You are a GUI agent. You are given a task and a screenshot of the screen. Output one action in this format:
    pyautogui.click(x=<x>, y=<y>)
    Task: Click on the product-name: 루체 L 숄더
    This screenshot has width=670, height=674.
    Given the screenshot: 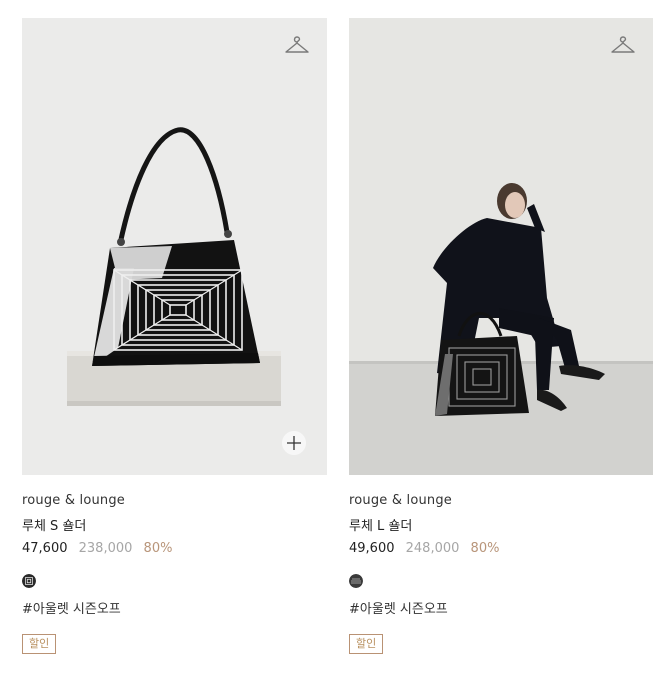 What is the action you would take?
    pyautogui.click(x=501, y=524)
    